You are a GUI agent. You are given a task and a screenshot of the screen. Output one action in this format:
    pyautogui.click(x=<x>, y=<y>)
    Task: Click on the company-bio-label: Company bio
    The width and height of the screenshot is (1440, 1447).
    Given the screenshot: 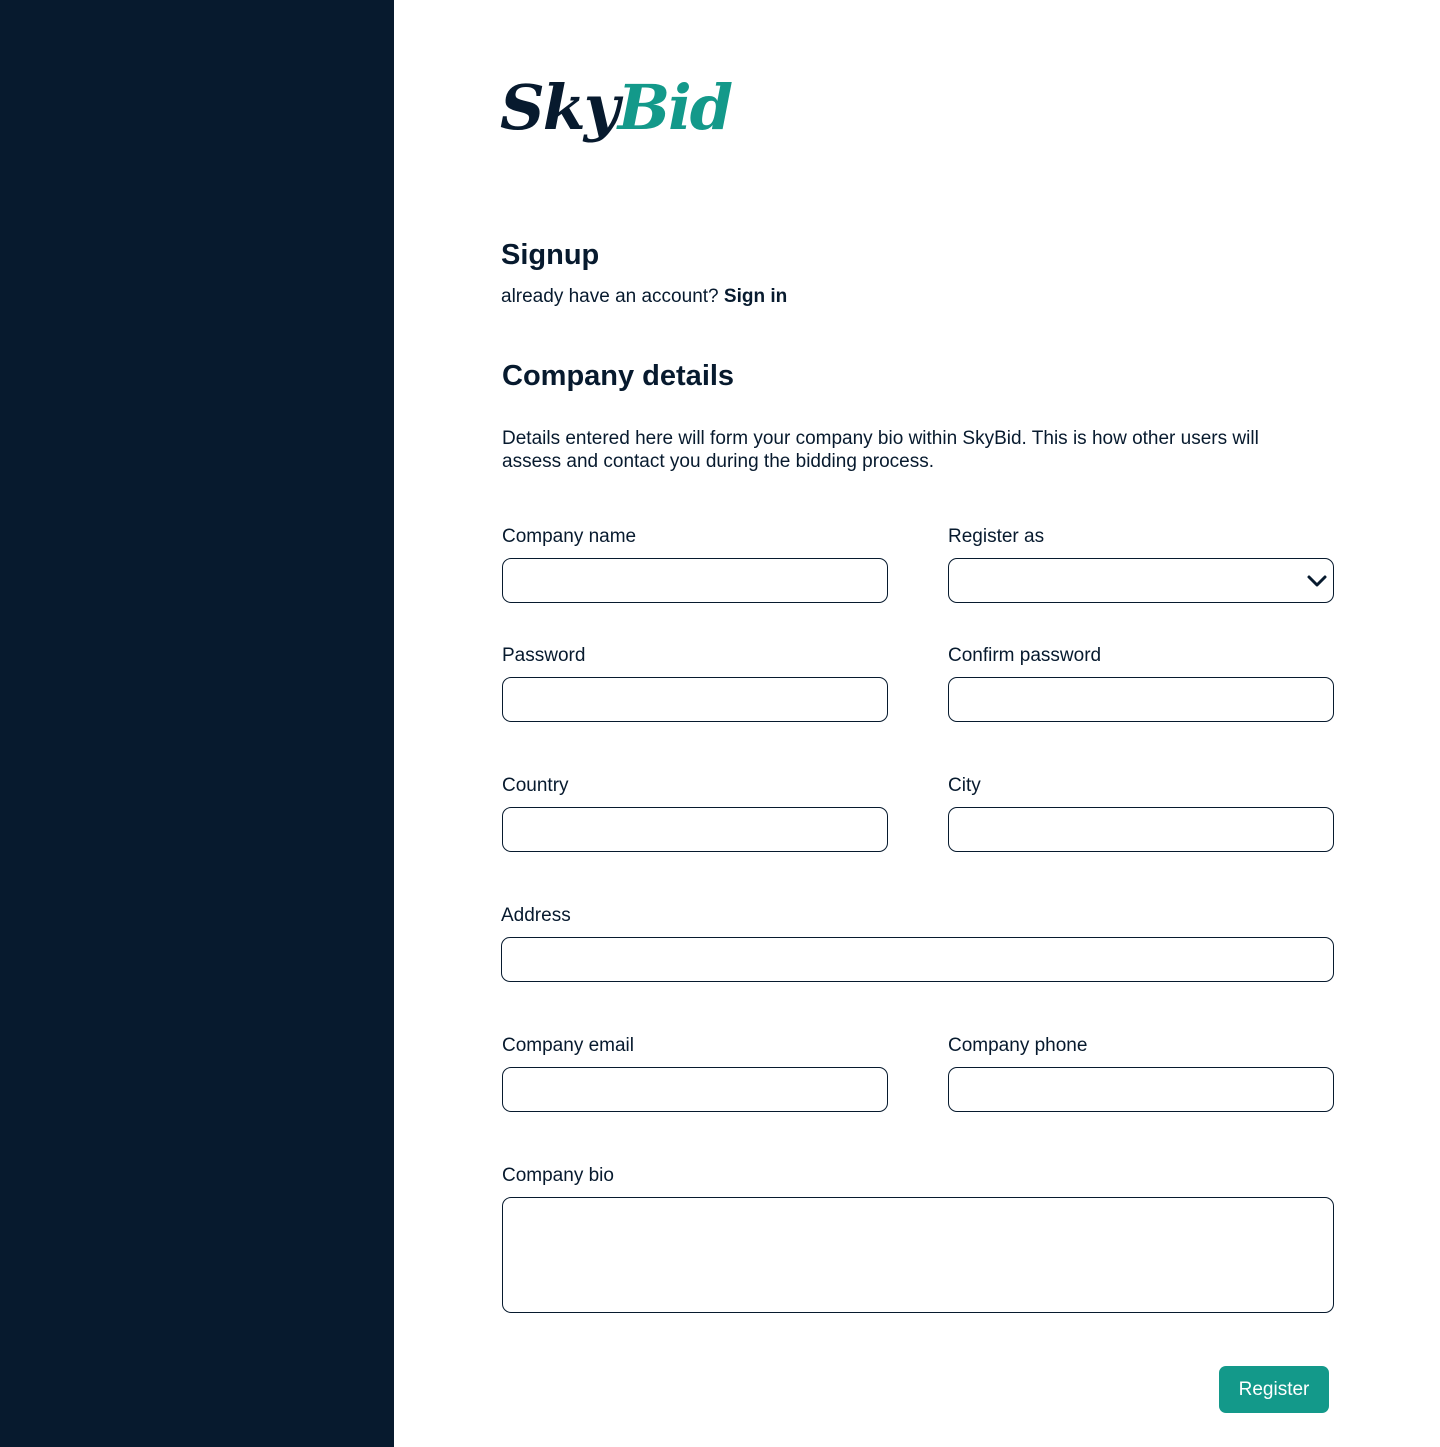 What is the action you would take?
    pyautogui.click(x=558, y=1175)
    